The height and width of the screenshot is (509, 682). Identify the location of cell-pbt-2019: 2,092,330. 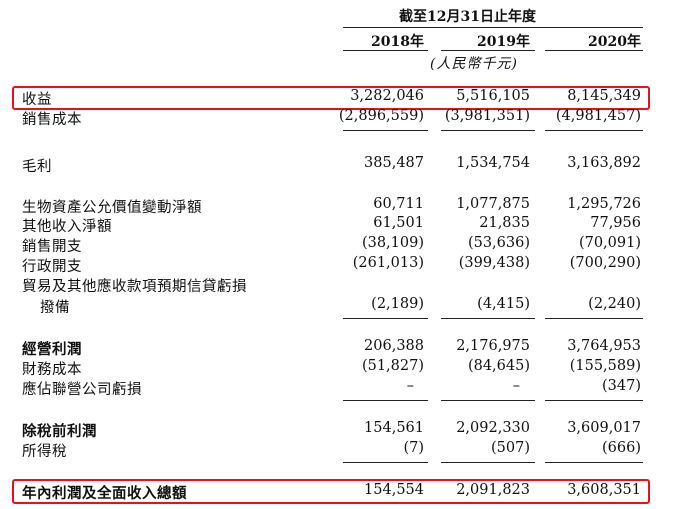
(493, 428).